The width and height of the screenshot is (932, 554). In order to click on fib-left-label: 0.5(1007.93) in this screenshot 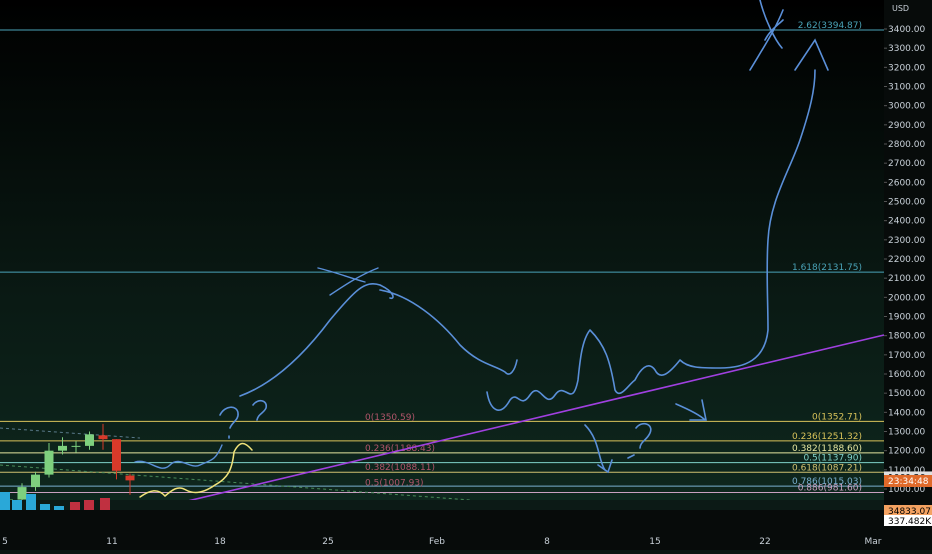, I will do `click(394, 483)`.